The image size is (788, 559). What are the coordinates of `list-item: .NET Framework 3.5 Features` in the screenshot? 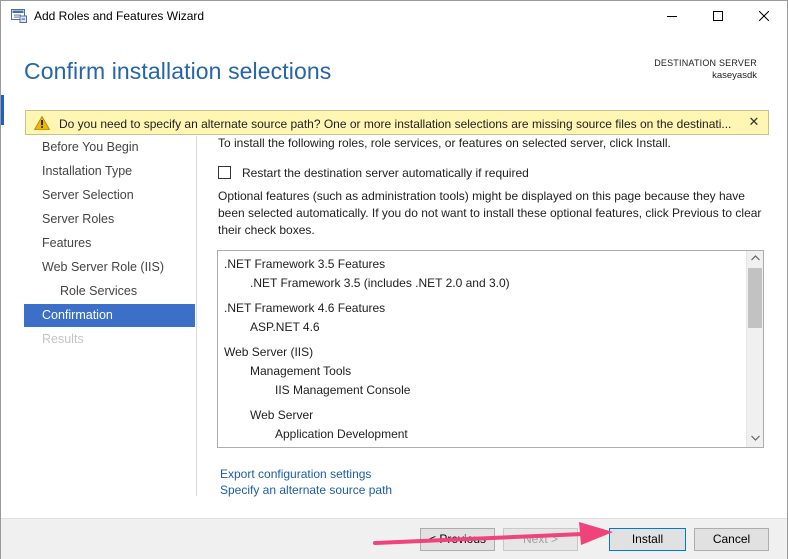 It's located at (305, 264).